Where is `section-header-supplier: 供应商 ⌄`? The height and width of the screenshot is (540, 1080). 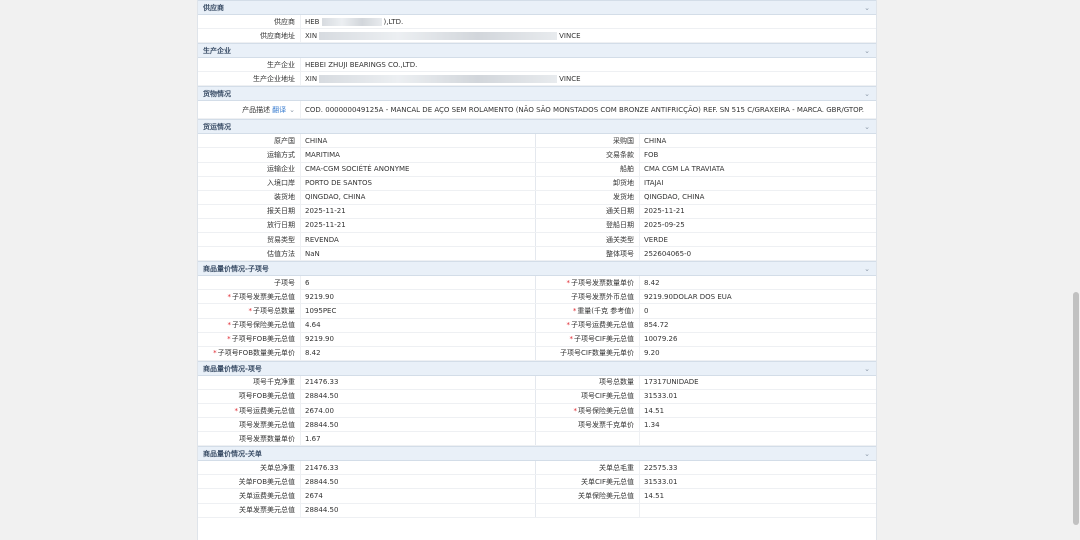 section-header-supplier: 供应商 ⌄ is located at coordinates (537, 7).